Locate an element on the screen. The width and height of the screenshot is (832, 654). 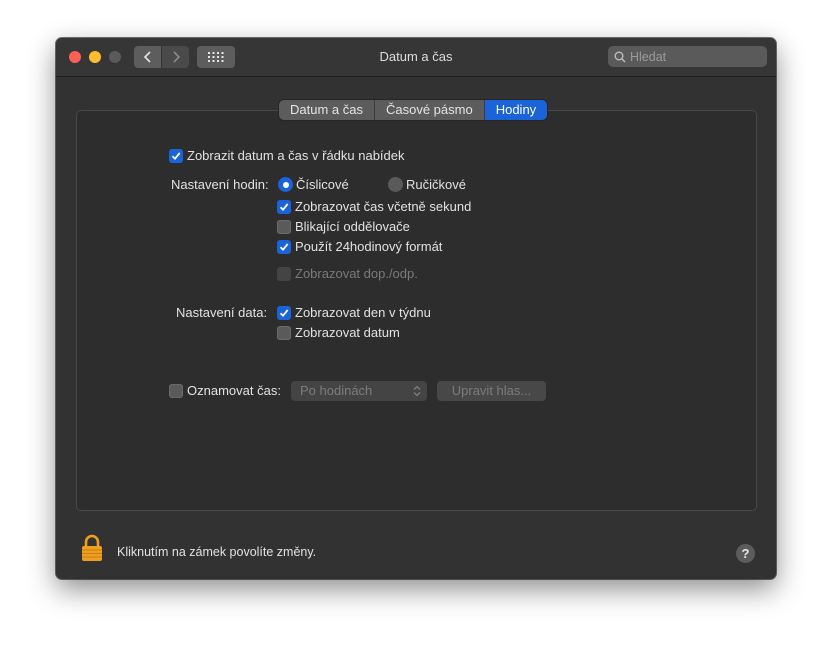
use-24h-label: Použít 24hodinový formát is located at coordinates (369, 246).